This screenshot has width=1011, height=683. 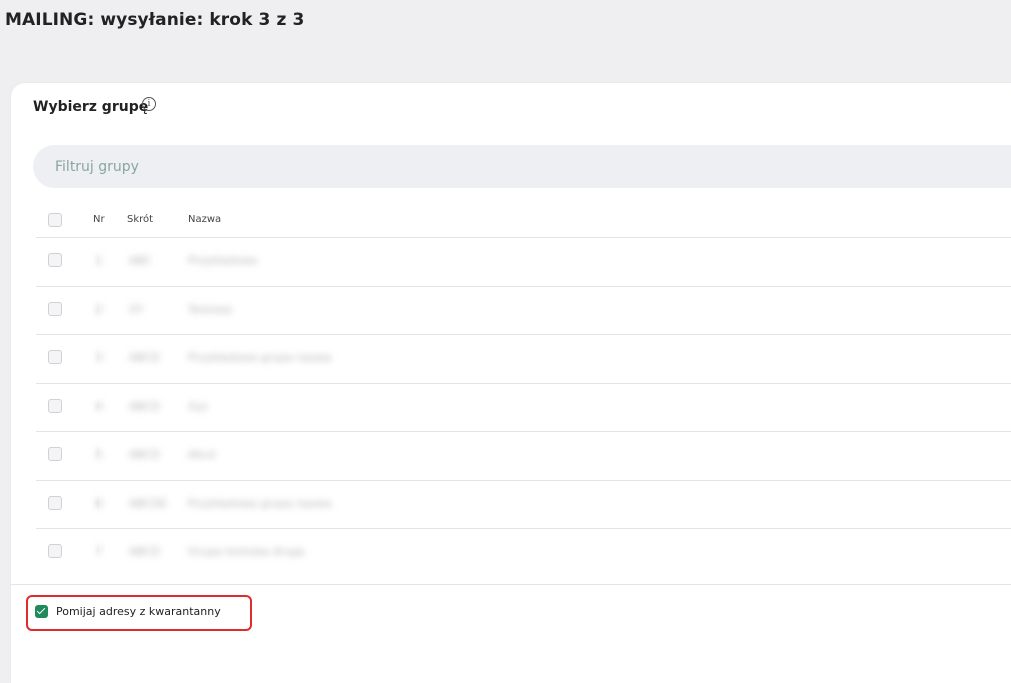 What do you see at coordinates (99, 219) in the screenshot?
I see `column-header-nr: Nr` at bounding box center [99, 219].